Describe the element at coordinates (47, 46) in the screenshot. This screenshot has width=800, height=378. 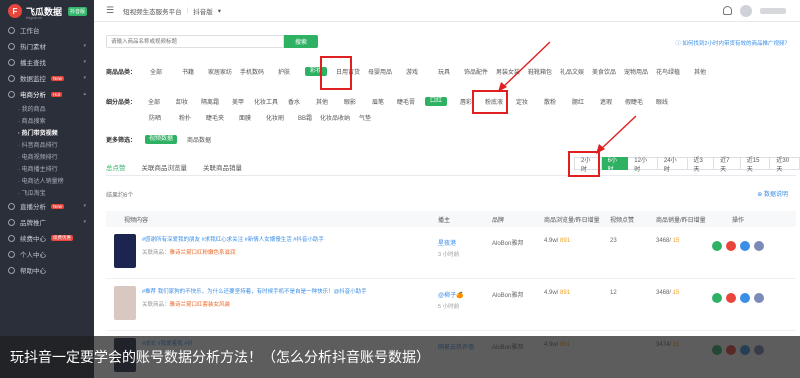
I see `sidebar-item-1: 热门素材 ▾` at that location.